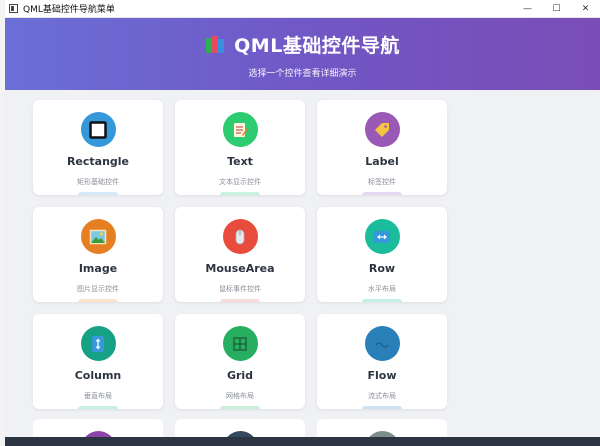  I want to click on card-description: 鼠标事件控件, so click(240, 289).